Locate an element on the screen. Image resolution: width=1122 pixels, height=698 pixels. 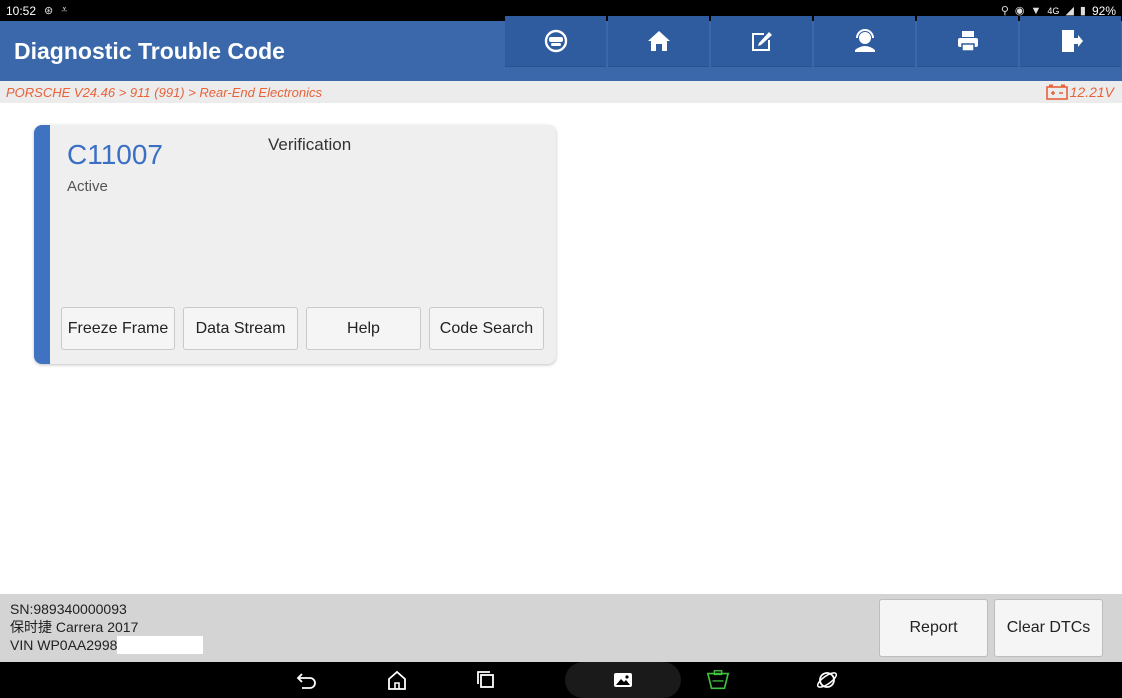
app-notification-icon: ⊛ is located at coordinates (49, 11).